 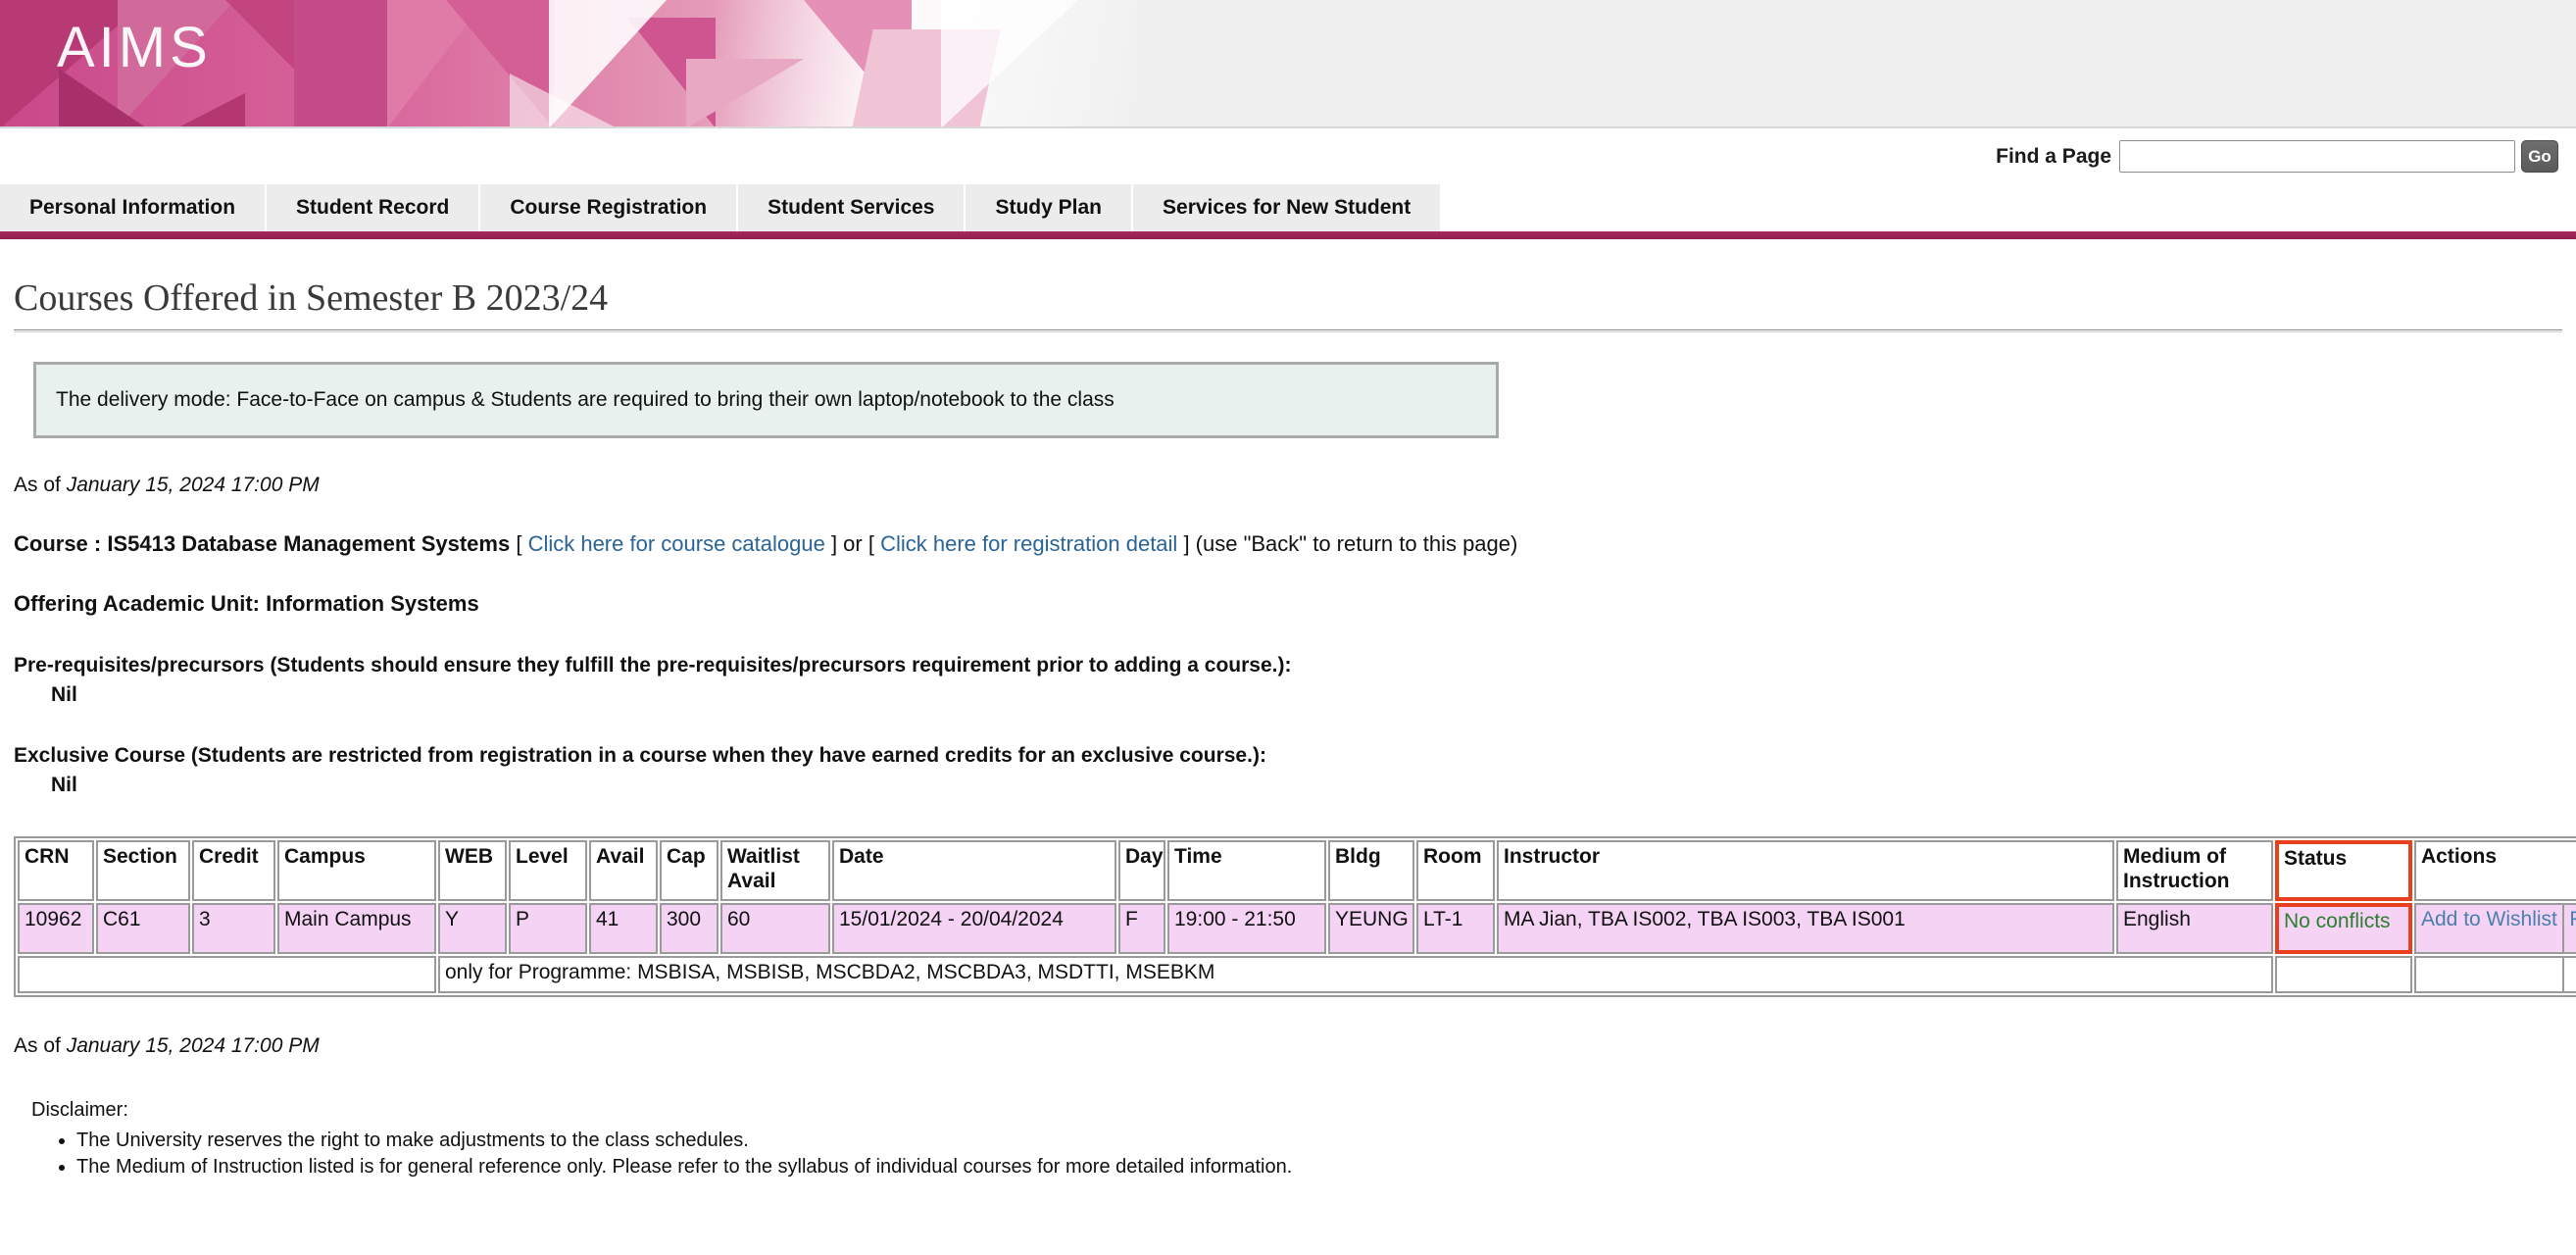 I want to click on footer-as-of-date: January 15, 2024 17:00 PM, so click(x=193, y=1045).